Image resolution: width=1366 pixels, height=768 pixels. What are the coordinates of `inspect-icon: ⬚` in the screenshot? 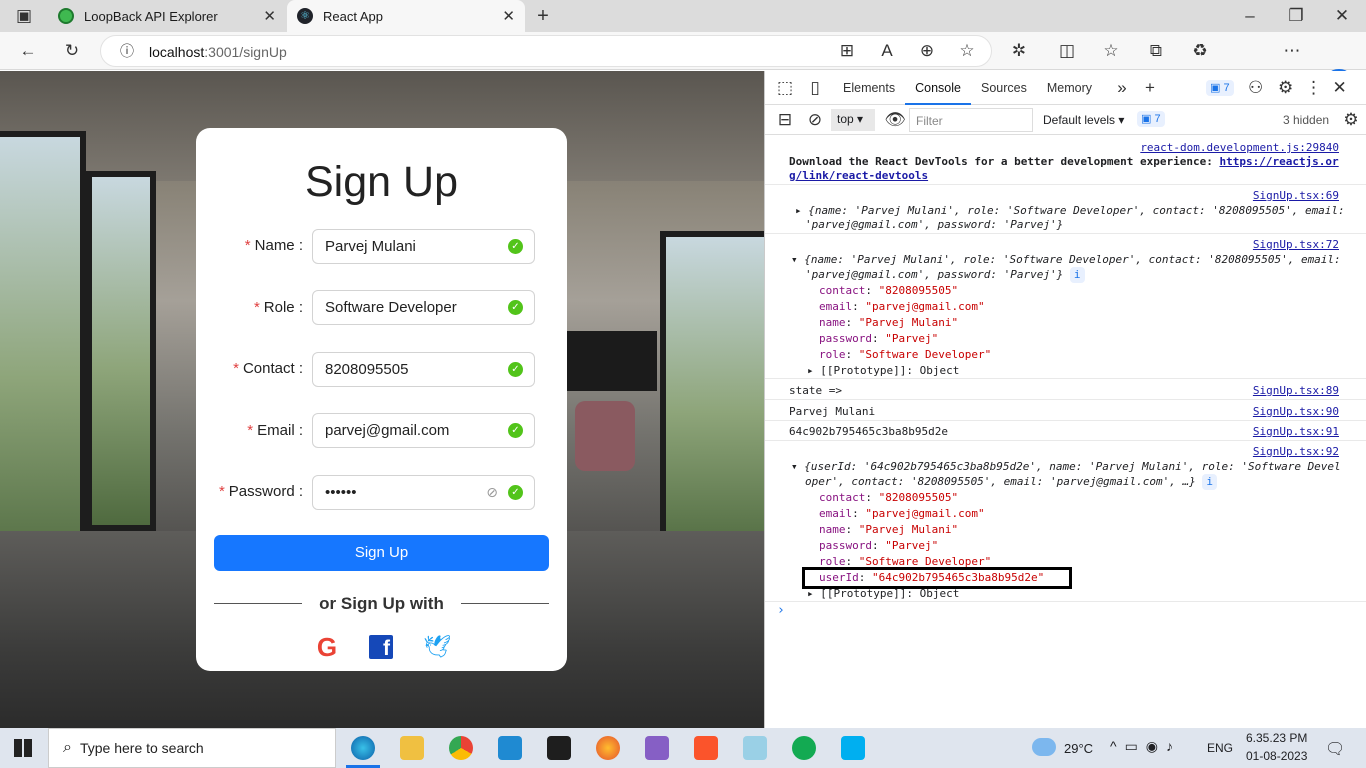 It's located at (785, 88).